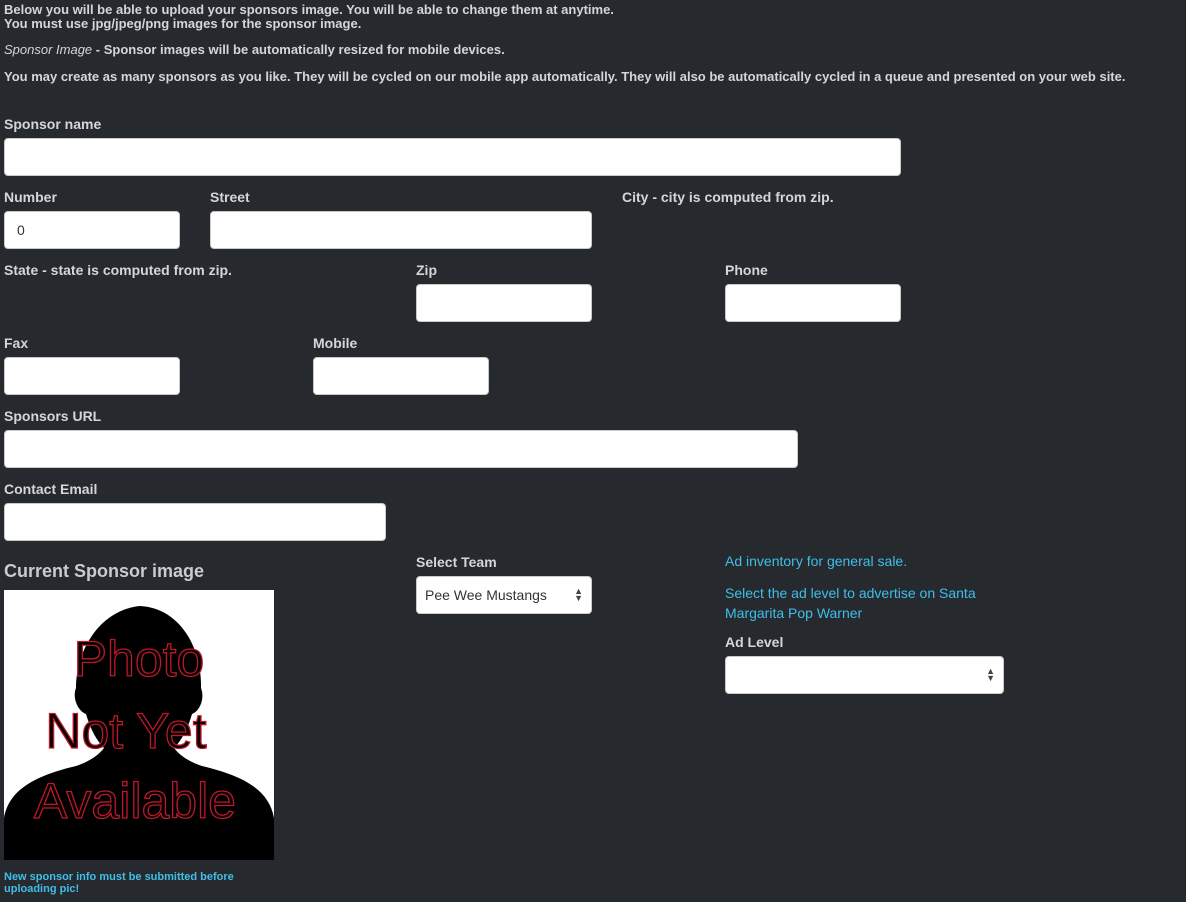 Image resolution: width=1186 pixels, height=902 pixels. Describe the element at coordinates (728, 197) in the screenshot. I see `city-note: City - city is computed from zip.` at that location.